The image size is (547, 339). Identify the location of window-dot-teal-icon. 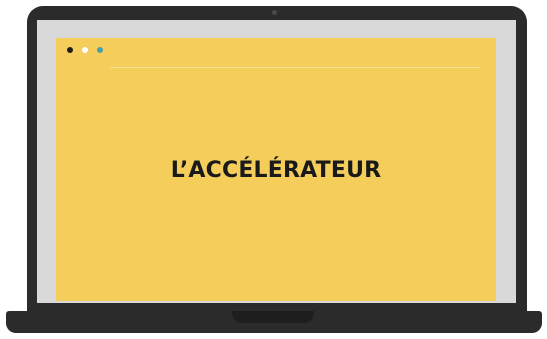
(100, 50).